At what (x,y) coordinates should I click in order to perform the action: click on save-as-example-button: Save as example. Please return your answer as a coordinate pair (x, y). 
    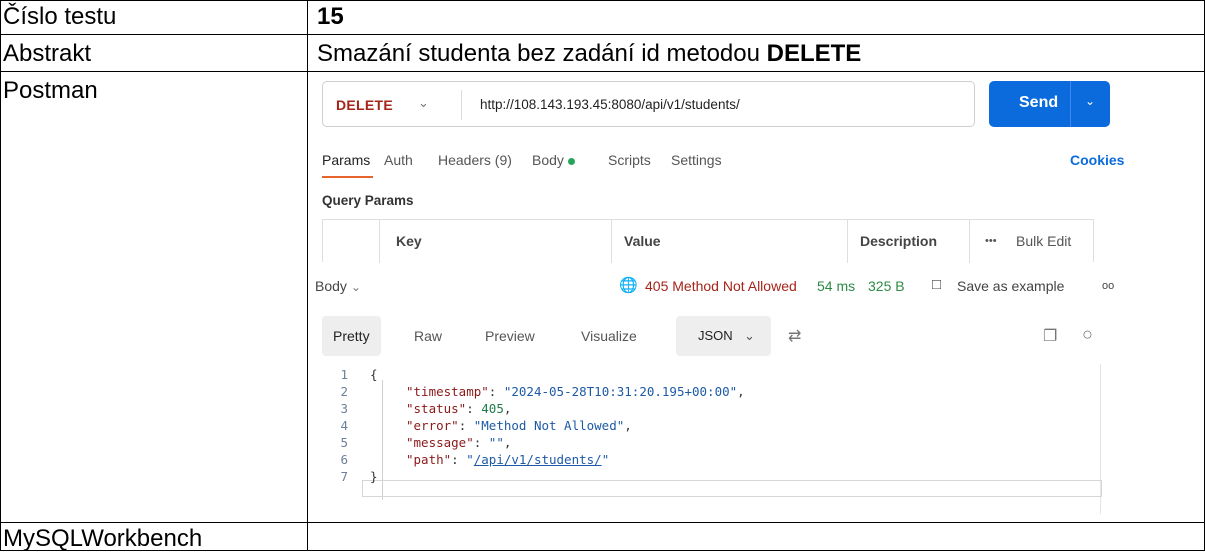
    Looking at the image, I should click on (1010, 286).